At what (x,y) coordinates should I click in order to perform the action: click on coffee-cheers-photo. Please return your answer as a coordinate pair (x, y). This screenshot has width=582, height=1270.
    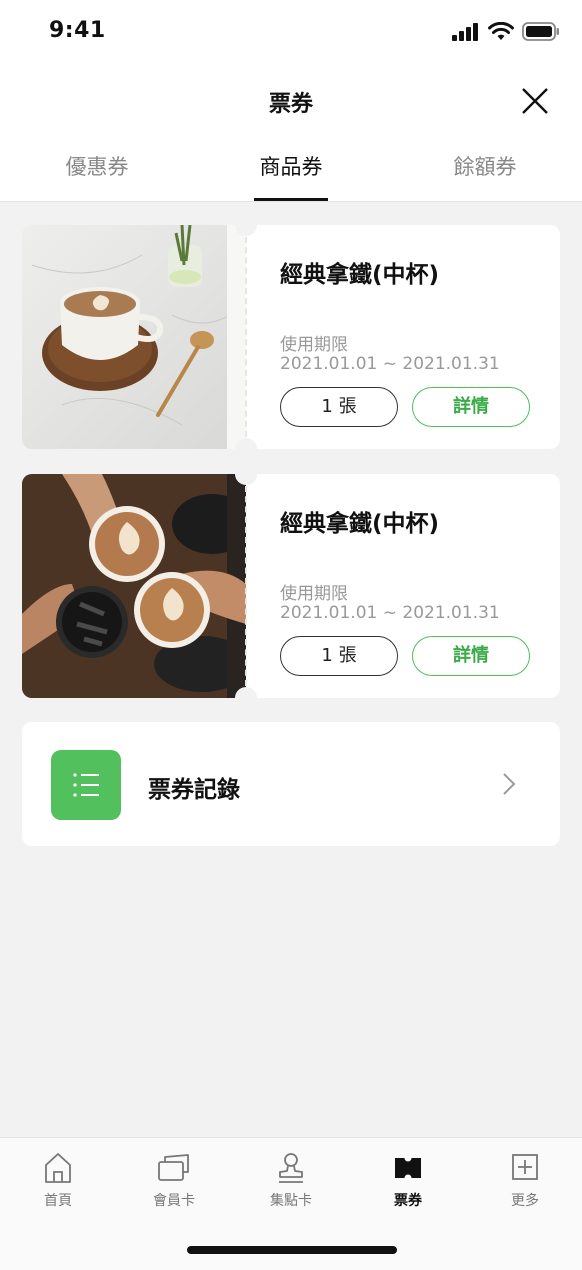
    Looking at the image, I should click on (134, 586).